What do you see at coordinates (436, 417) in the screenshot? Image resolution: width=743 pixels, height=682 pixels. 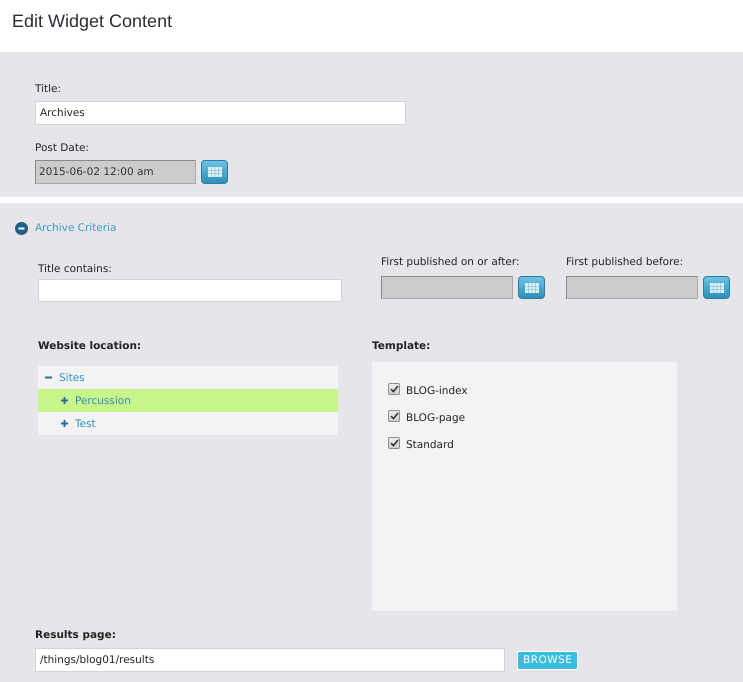 I see `checkbox-label: BLOG-page` at bounding box center [436, 417].